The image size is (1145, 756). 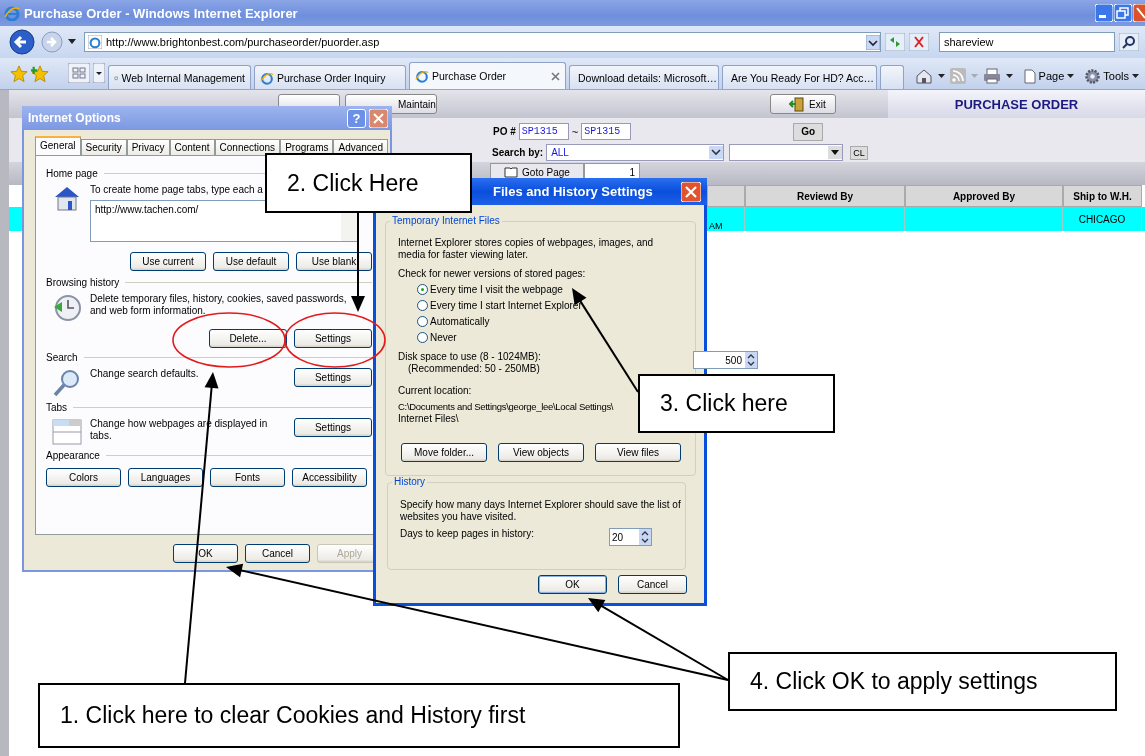 I want to click on dialog-button: Accessibility, so click(x=329, y=477).